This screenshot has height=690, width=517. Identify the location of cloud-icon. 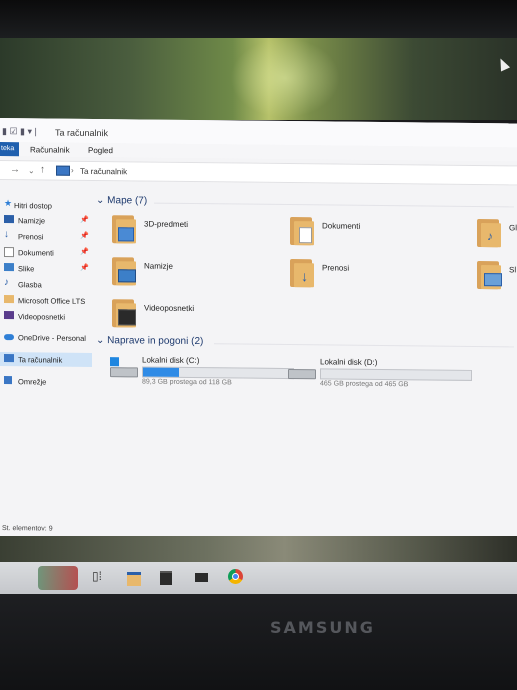
(9, 337).